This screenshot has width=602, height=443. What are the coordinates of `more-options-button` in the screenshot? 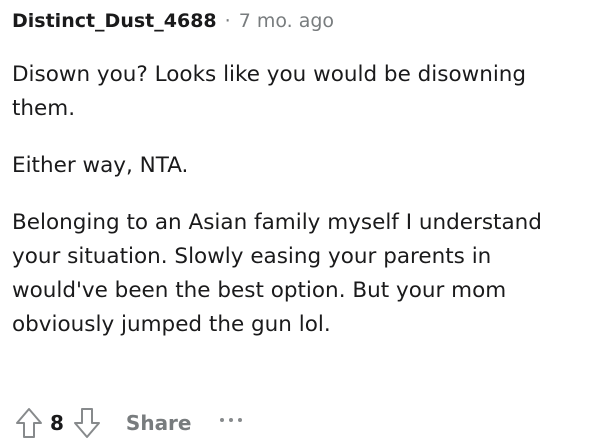 It's located at (230, 420).